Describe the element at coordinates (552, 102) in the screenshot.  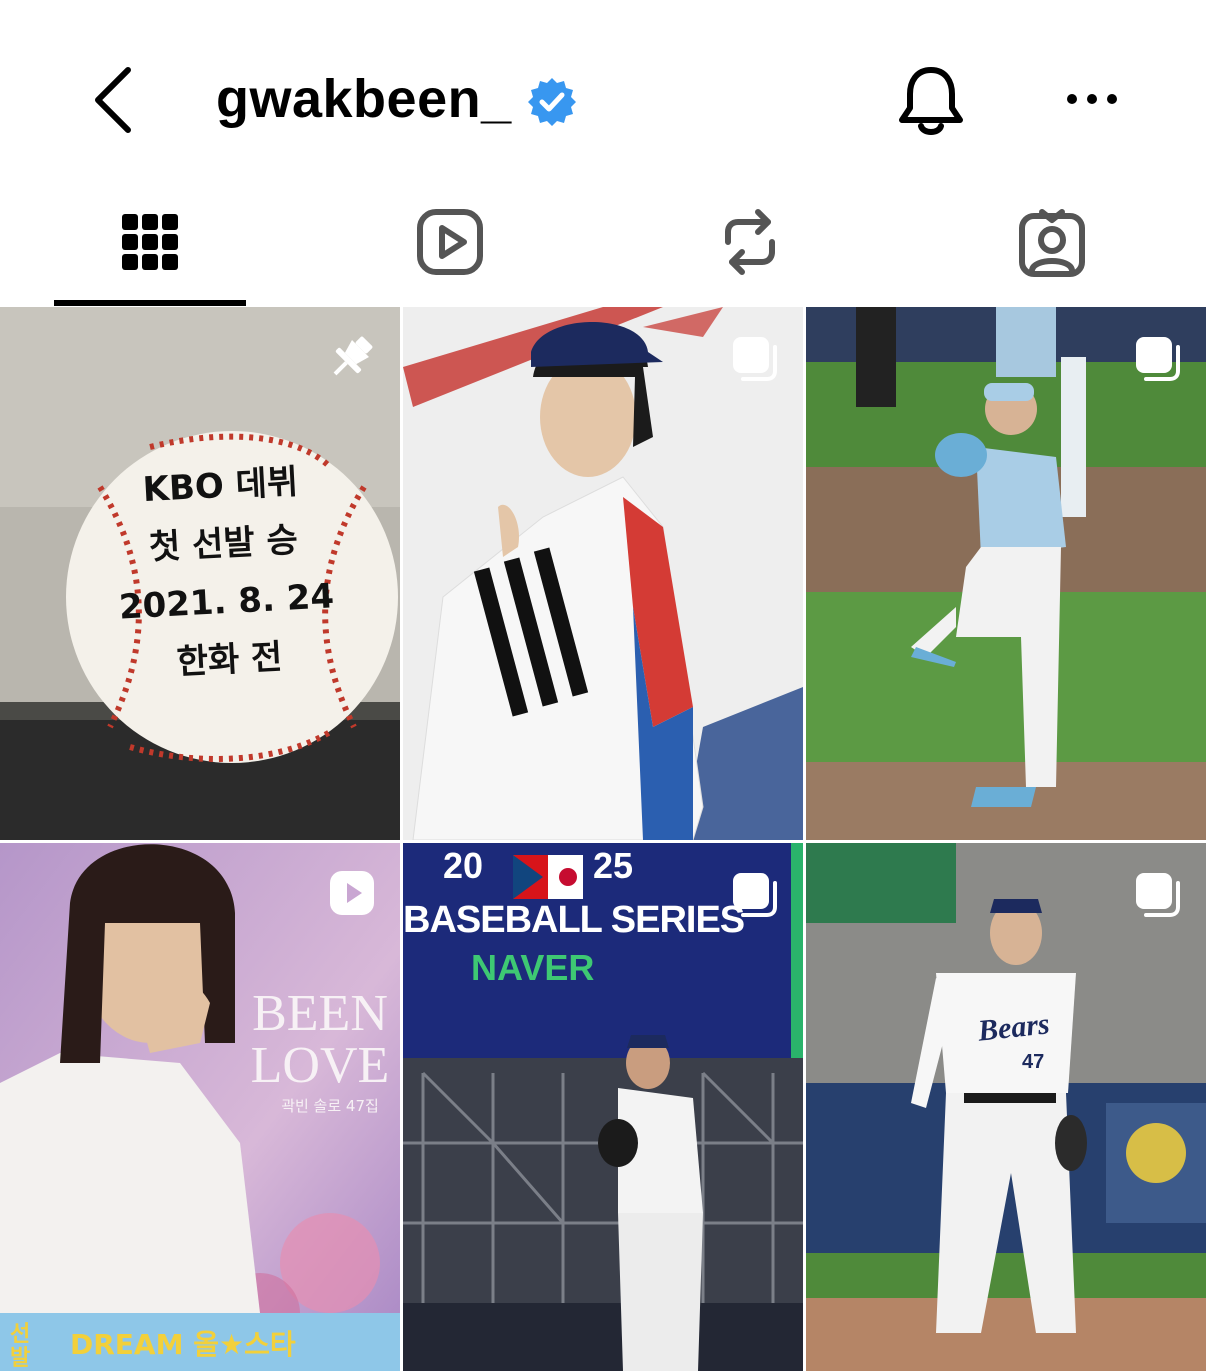
I see `verified-badge-icon` at that location.